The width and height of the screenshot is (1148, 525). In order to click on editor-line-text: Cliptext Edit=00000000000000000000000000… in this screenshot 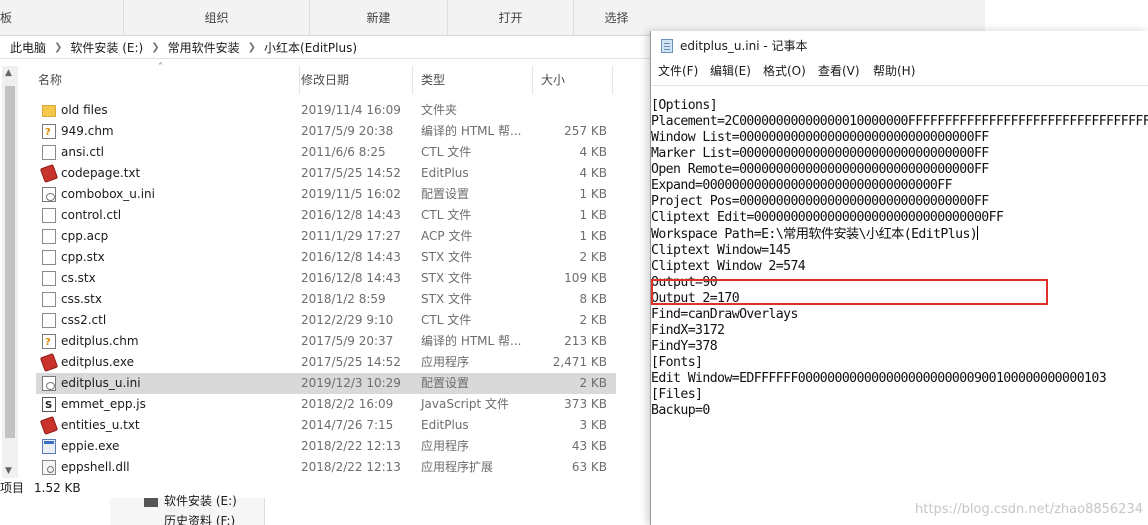, I will do `click(827, 217)`.